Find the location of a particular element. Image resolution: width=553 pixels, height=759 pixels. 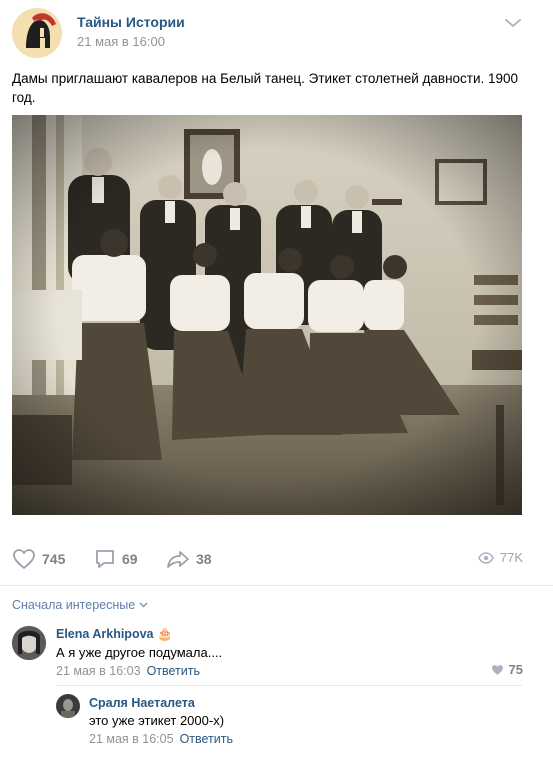

reply-author-avatar is located at coordinates (68, 706).